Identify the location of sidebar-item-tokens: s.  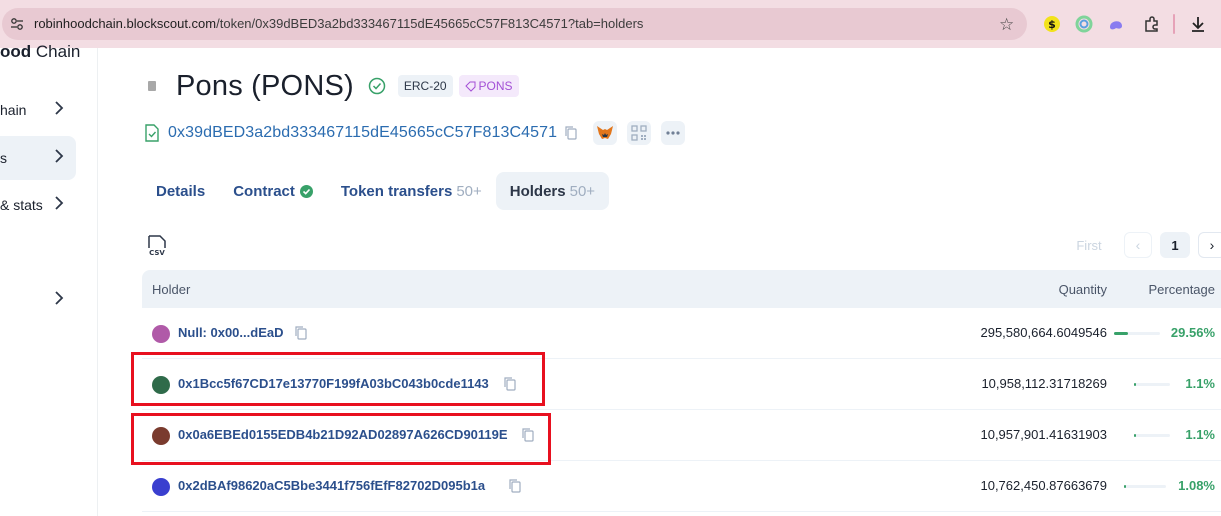
(38, 158).